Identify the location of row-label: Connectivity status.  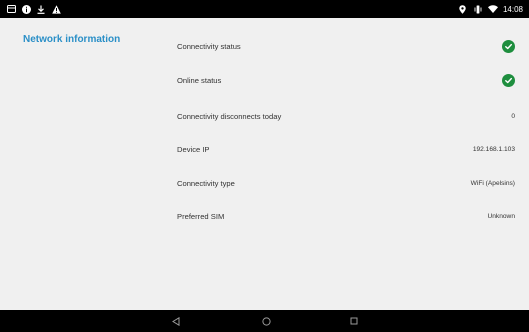
(209, 46).